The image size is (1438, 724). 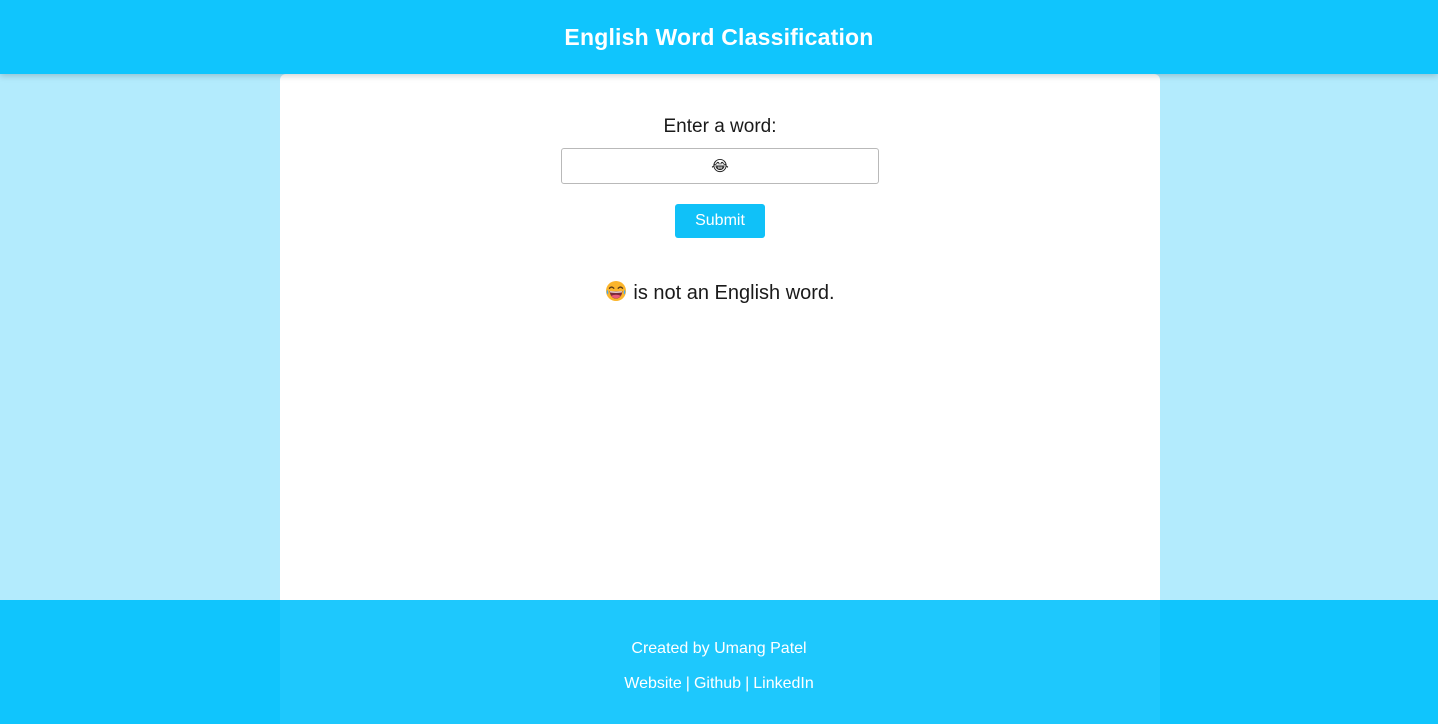 I want to click on result-text: is not an English word., so click(x=734, y=293).